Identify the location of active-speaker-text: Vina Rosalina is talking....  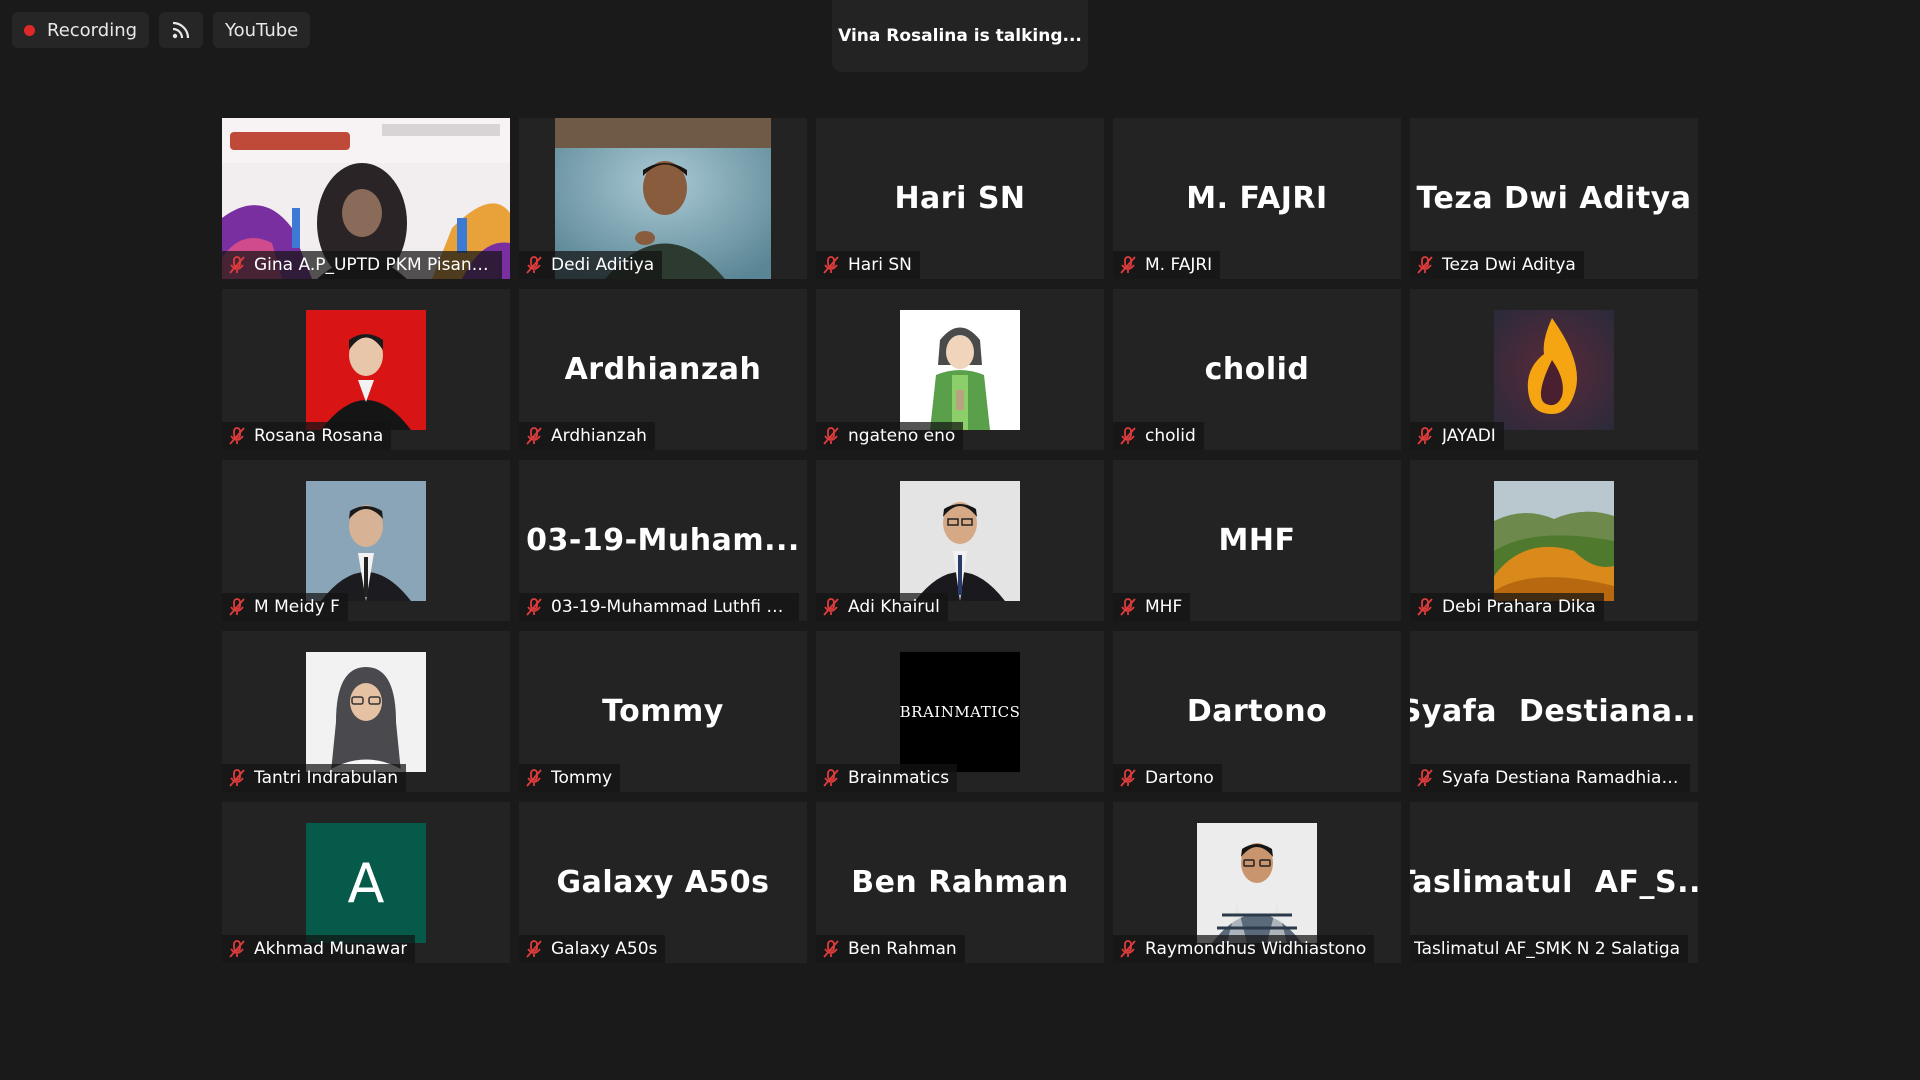
(960, 36).